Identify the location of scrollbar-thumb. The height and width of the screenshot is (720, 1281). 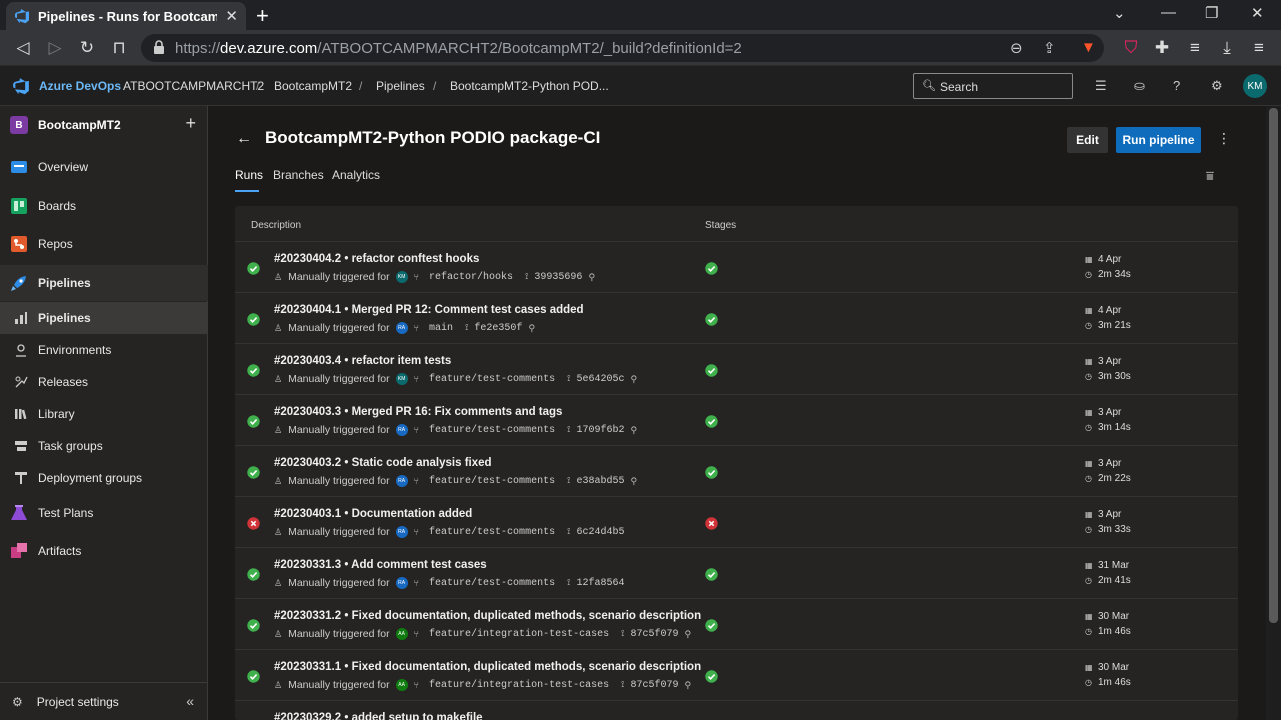
(1273, 365).